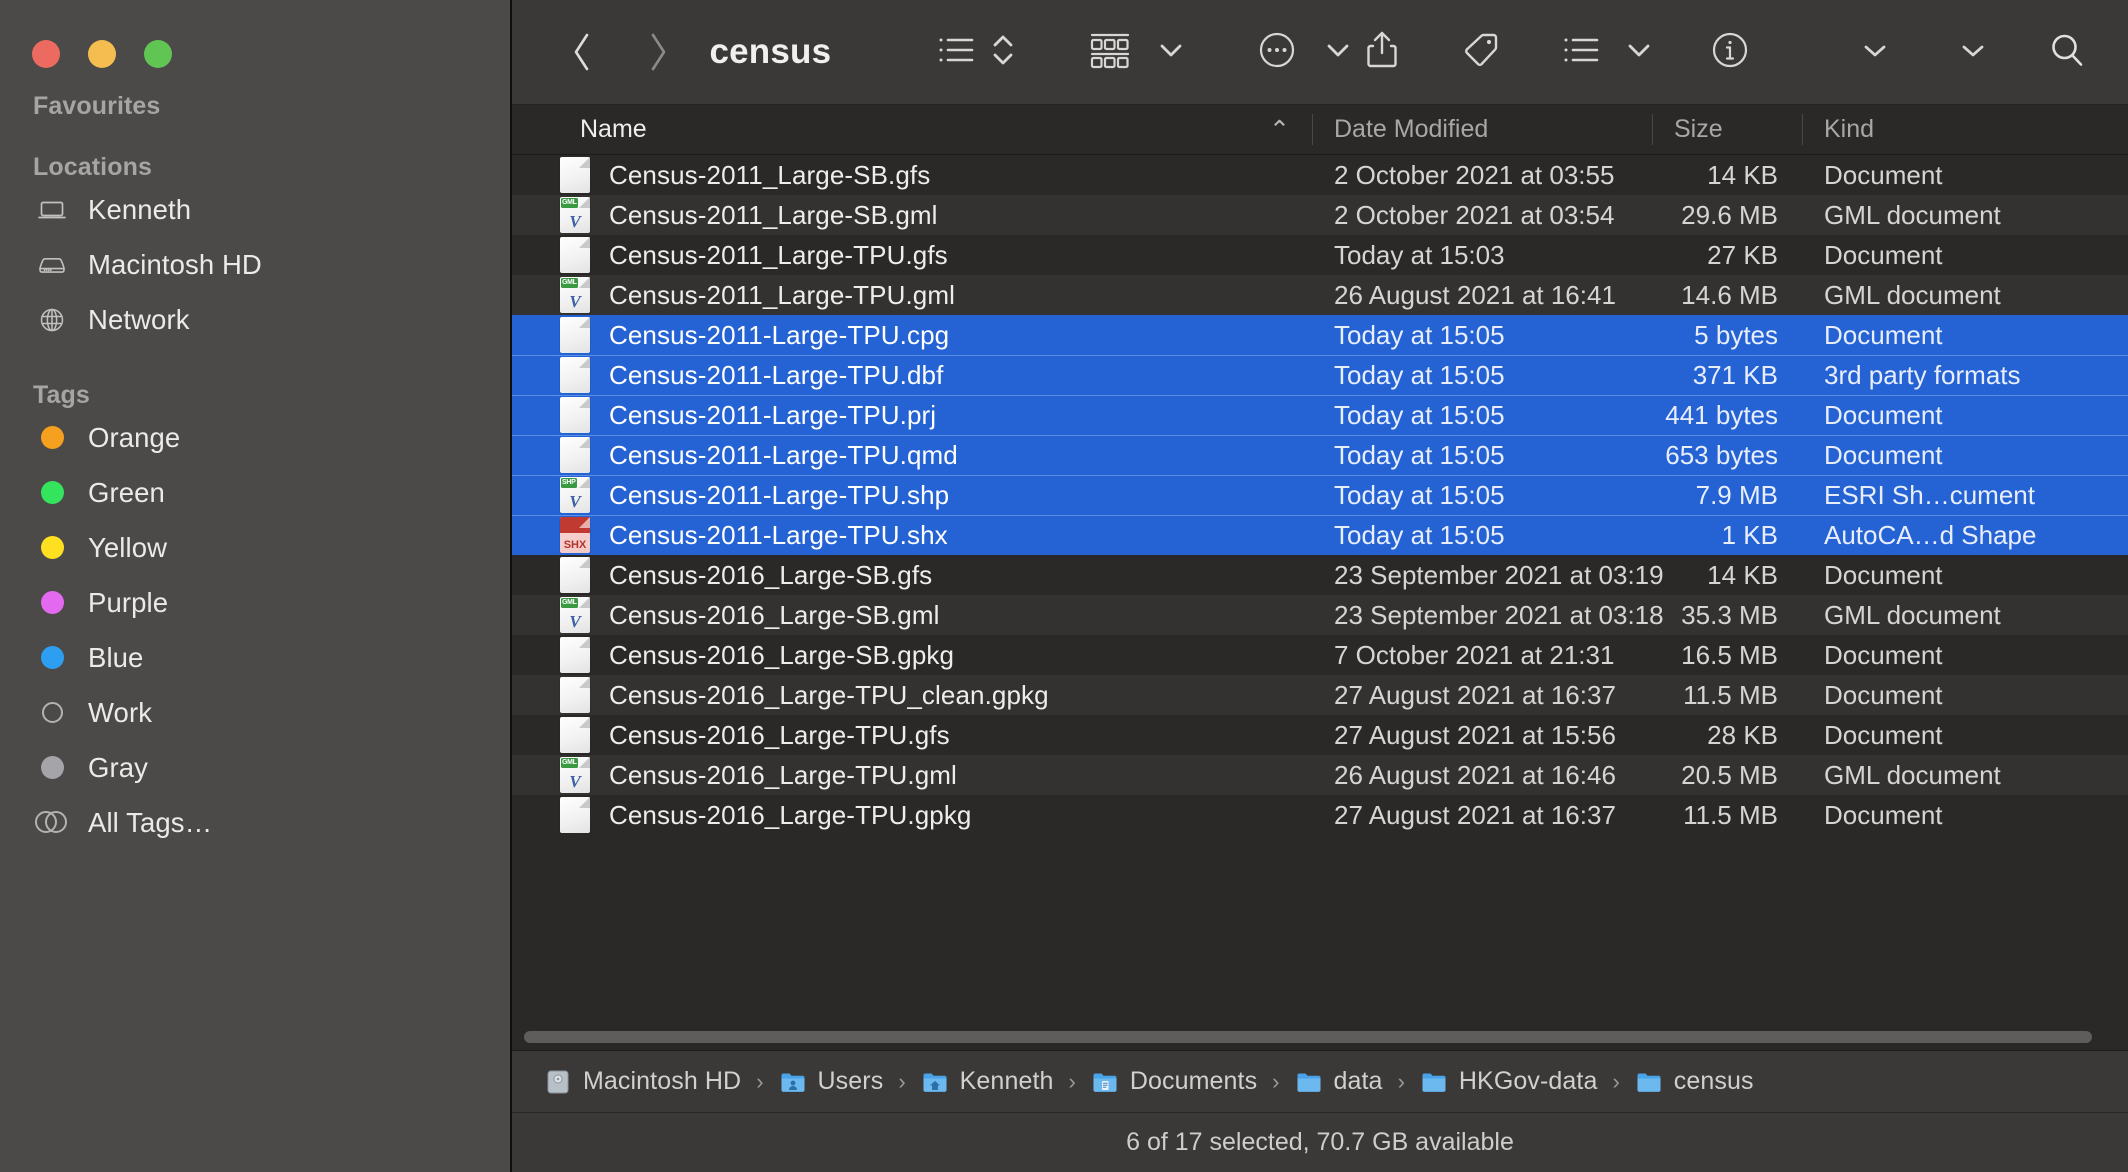 The width and height of the screenshot is (2128, 1172). Describe the element at coordinates (935, 1082) in the screenshot. I see `home-folder-icon` at that location.